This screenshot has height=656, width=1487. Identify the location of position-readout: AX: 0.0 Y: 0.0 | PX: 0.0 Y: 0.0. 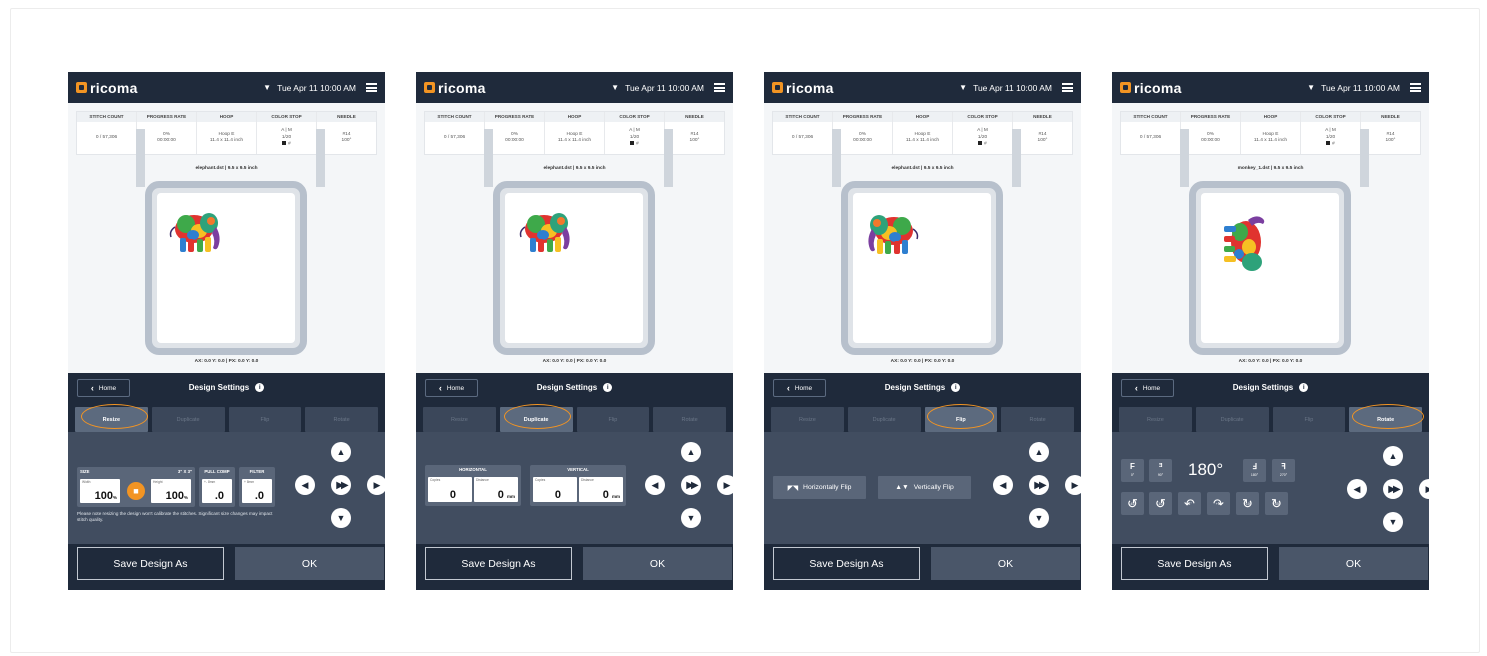
(226, 361).